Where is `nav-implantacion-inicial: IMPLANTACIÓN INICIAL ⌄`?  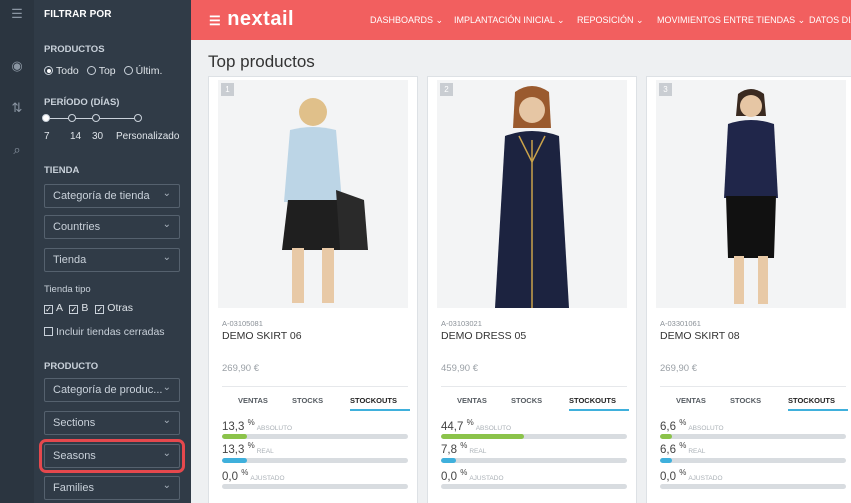 nav-implantacion-inicial: IMPLANTACIÓN INICIAL ⌄ is located at coordinates (509, 20).